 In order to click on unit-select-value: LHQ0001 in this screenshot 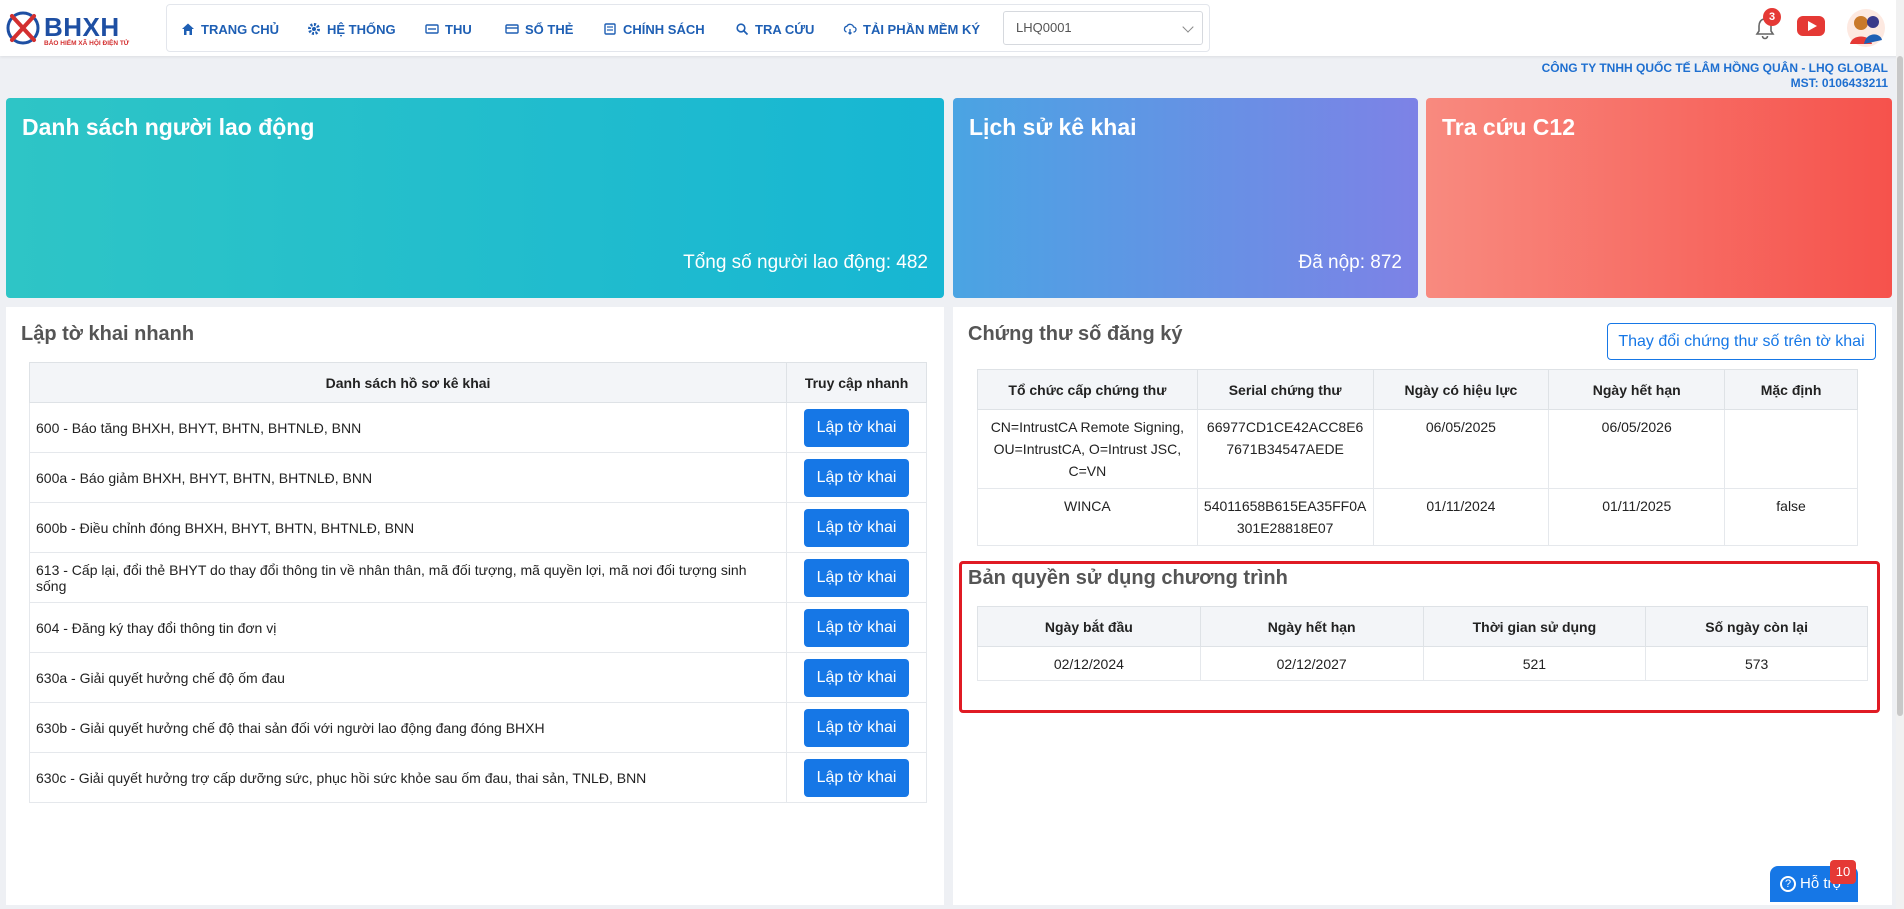, I will do `click(1044, 27)`.